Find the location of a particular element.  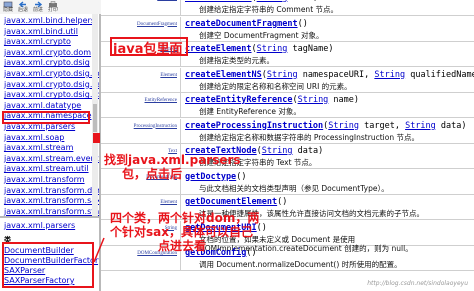

param-name: namespaceURI, is located at coordinates (336, 74).